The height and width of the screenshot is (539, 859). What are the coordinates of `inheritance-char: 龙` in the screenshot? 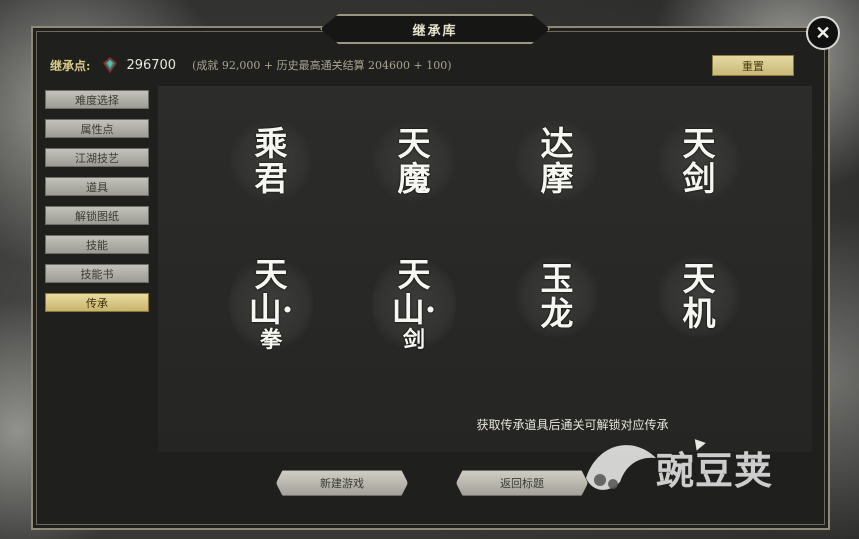 It's located at (557, 313).